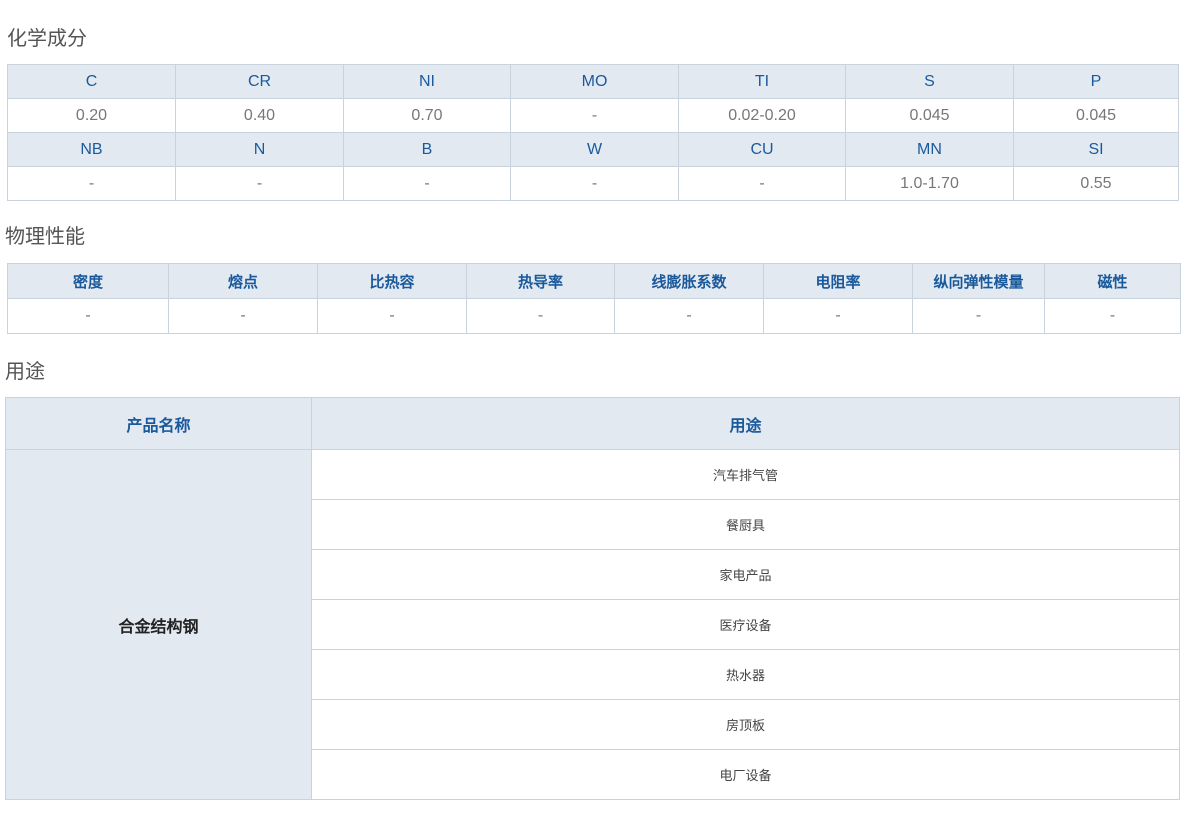 This screenshot has height=817, width=1183. I want to click on chem-header-cell: W, so click(594, 149).